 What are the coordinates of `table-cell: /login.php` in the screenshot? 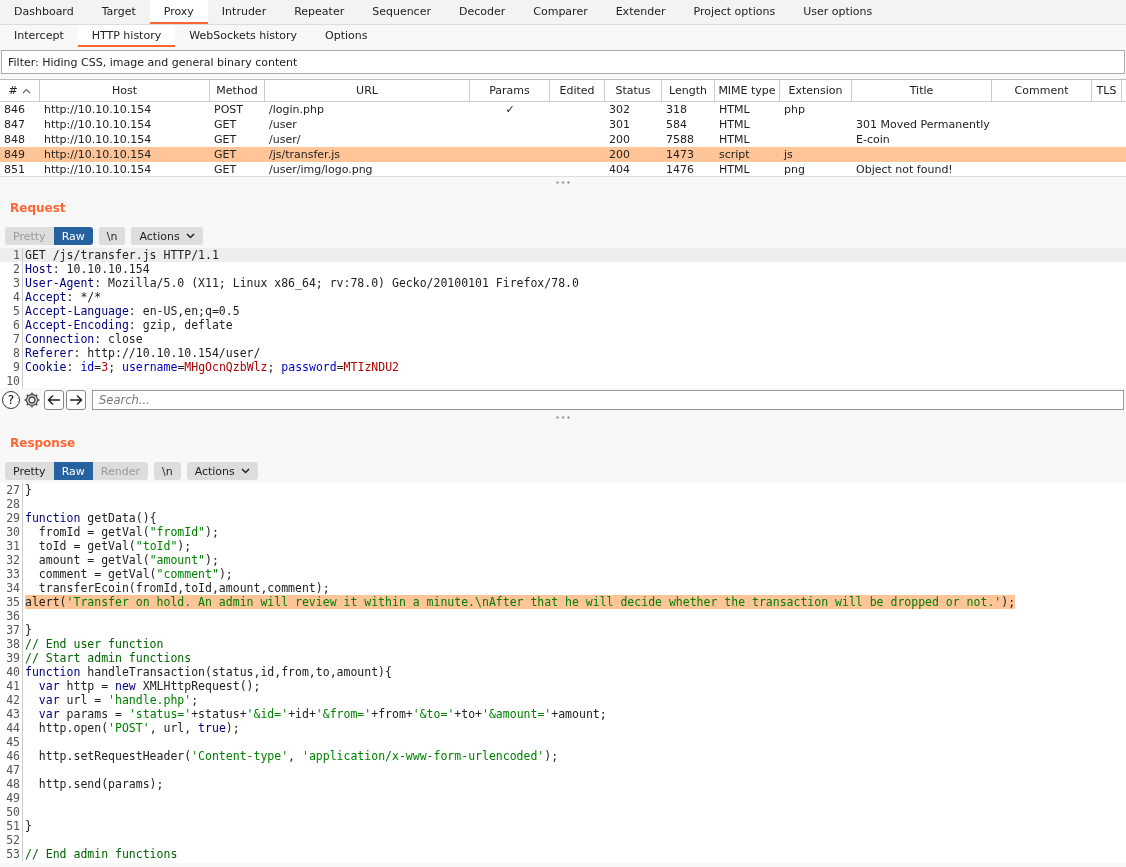 It's located at (296, 109).